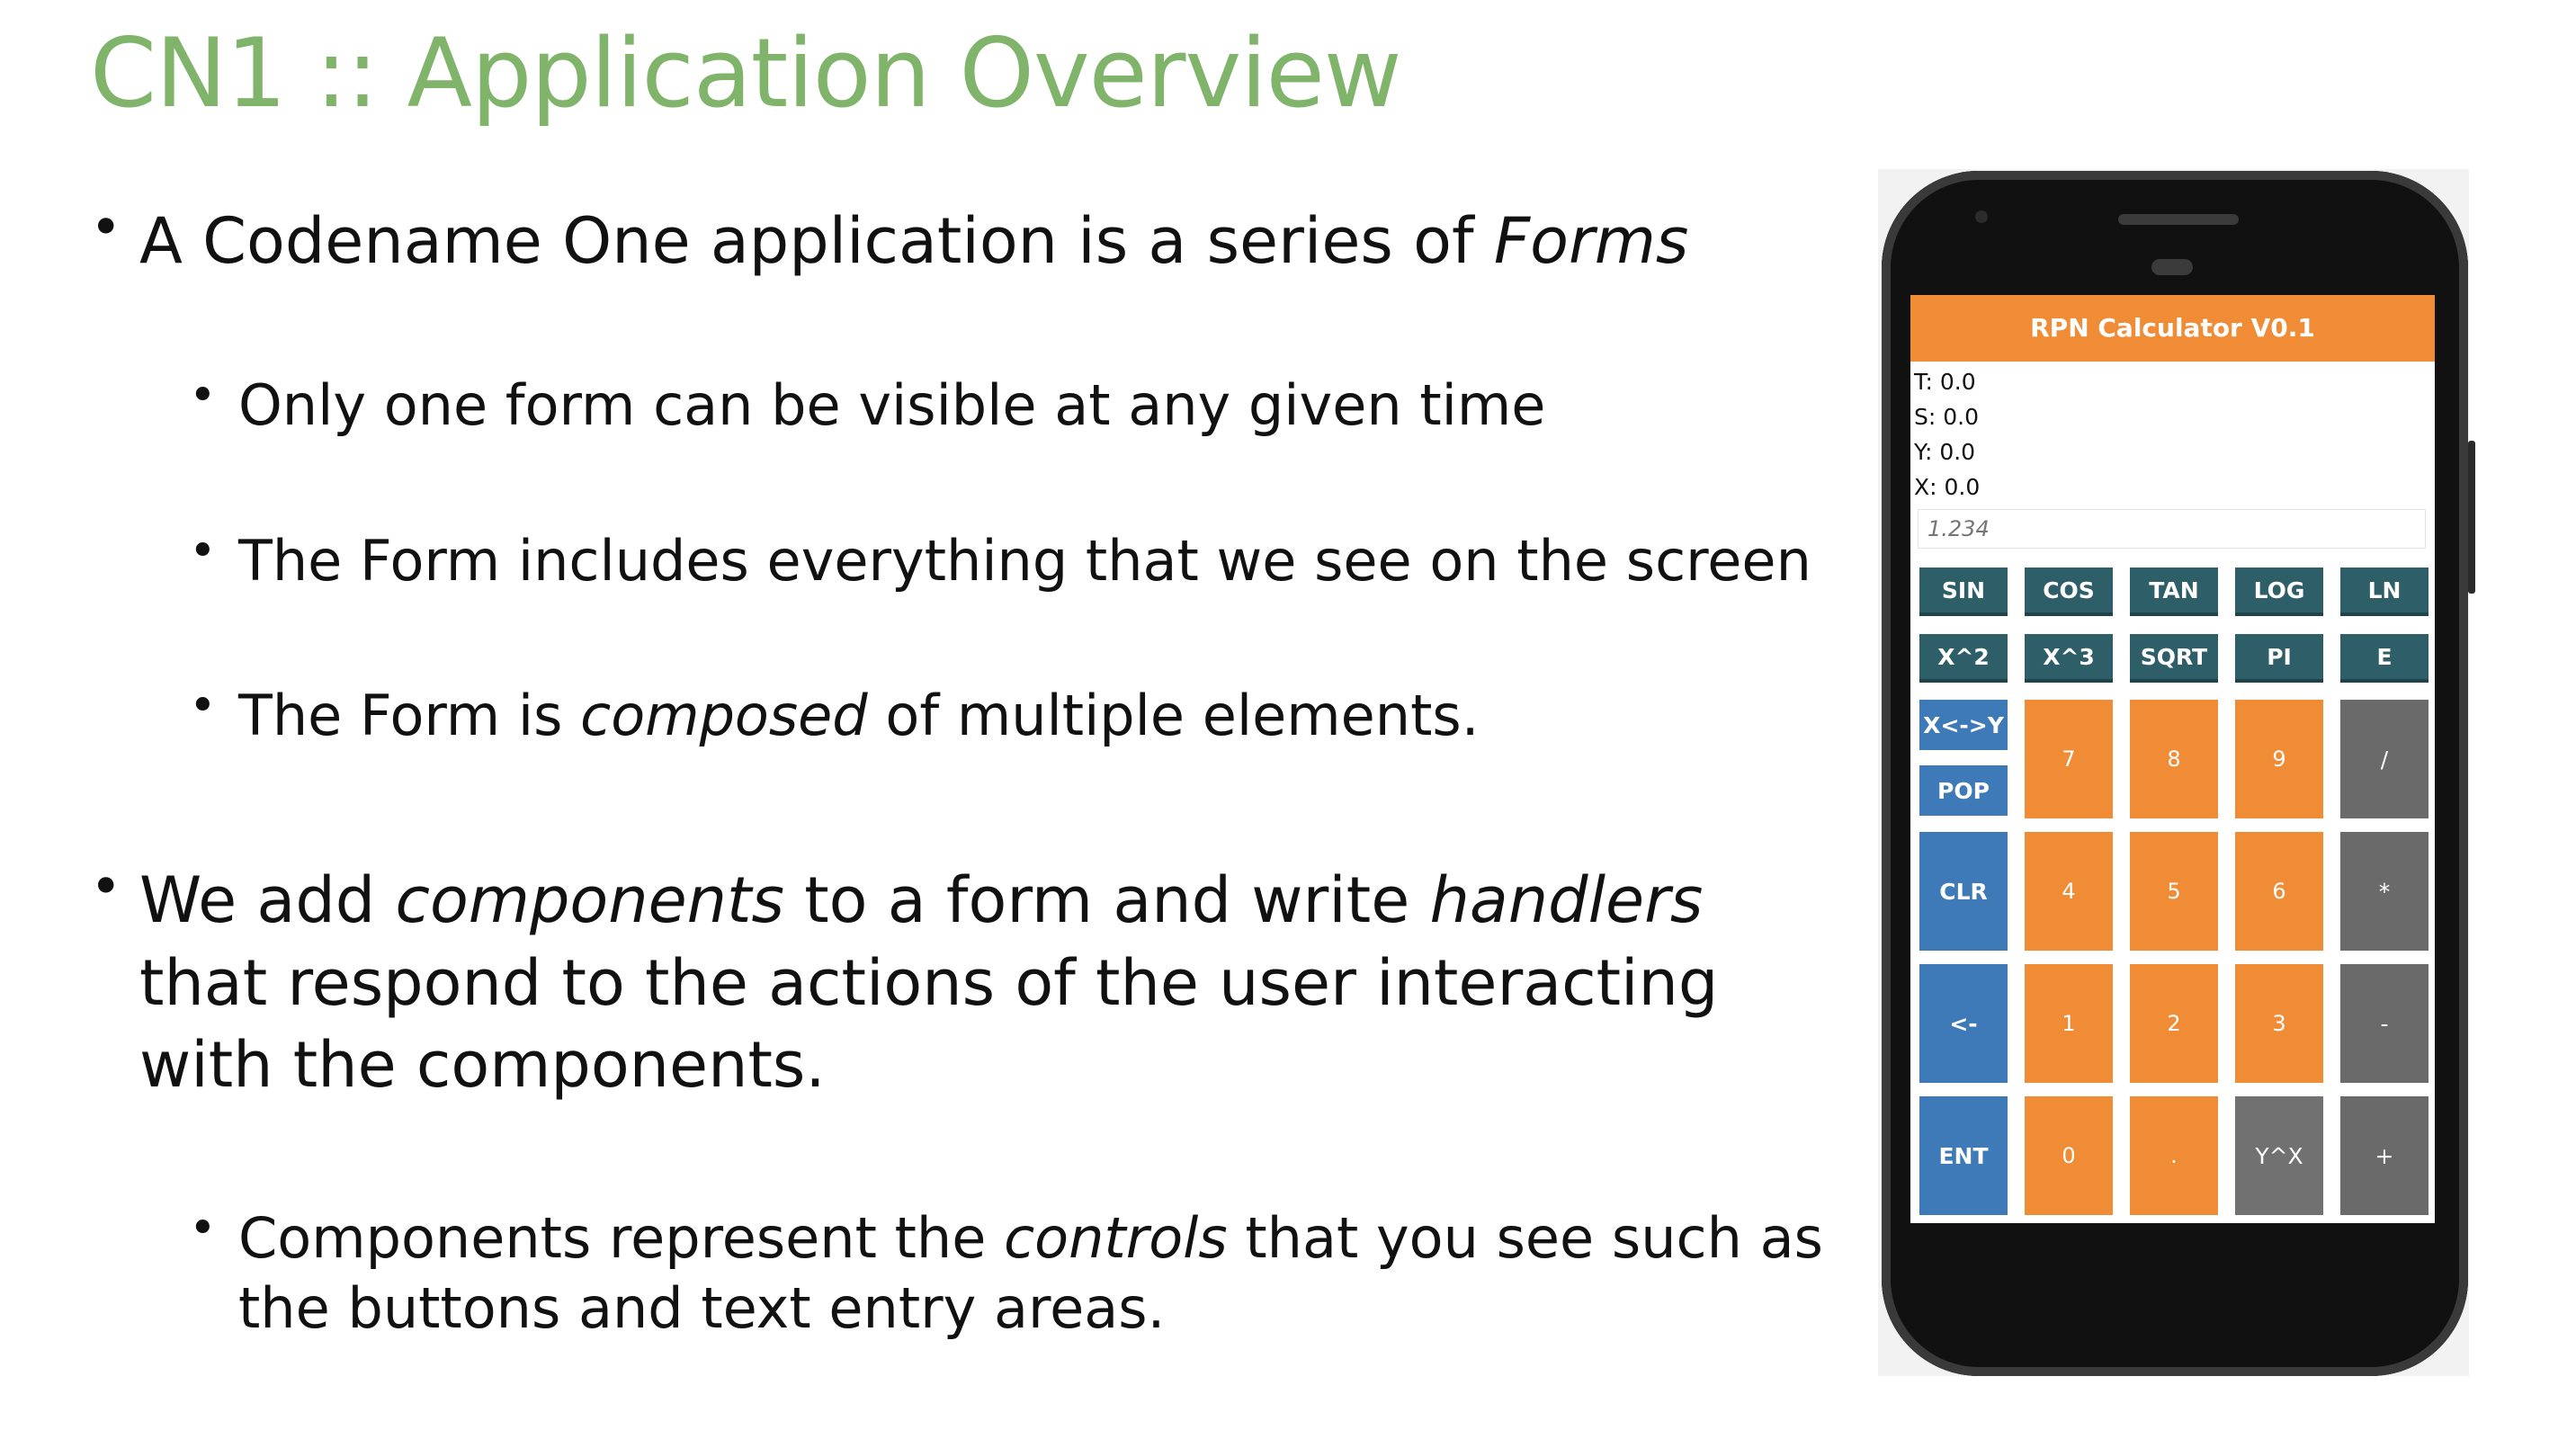 The height and width of the screenshot is (1439, 2576). What do you see at coordinates (2172, 328) in the screenshot?
I see `app-title-bar: RPN Calculator V0.1` at bounding box center [2172, 328].